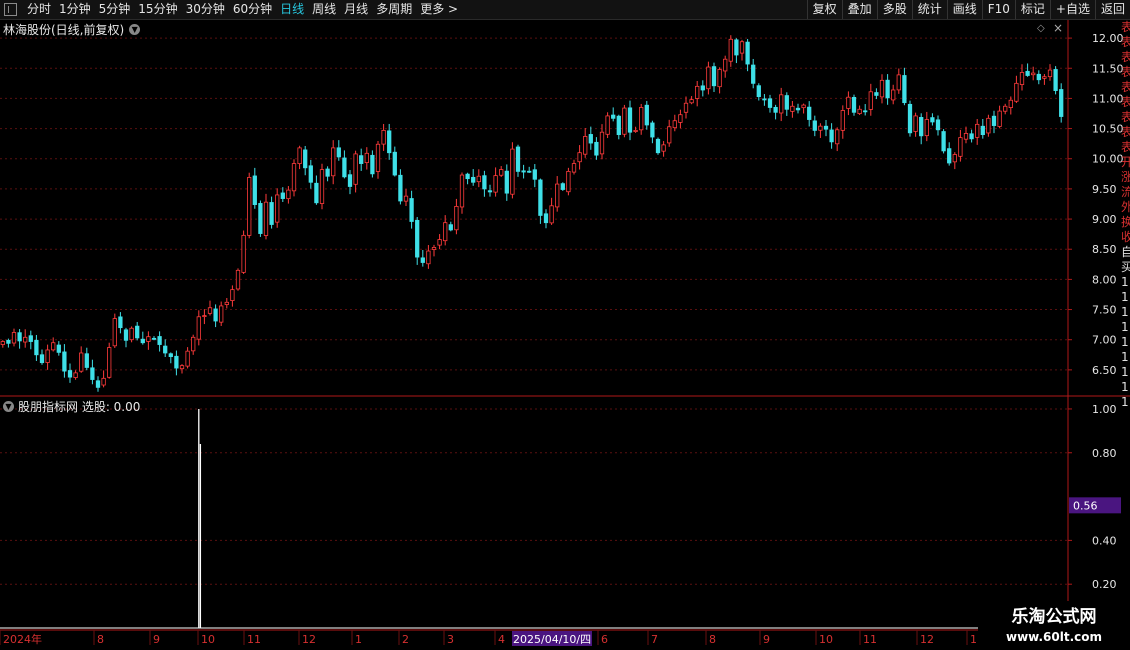 The image size is (1130, 650). What do you see at coordinates (1125, 267) in the screenshot?
I see `side-strip-char: 买` at bounding box center [1125, 267].